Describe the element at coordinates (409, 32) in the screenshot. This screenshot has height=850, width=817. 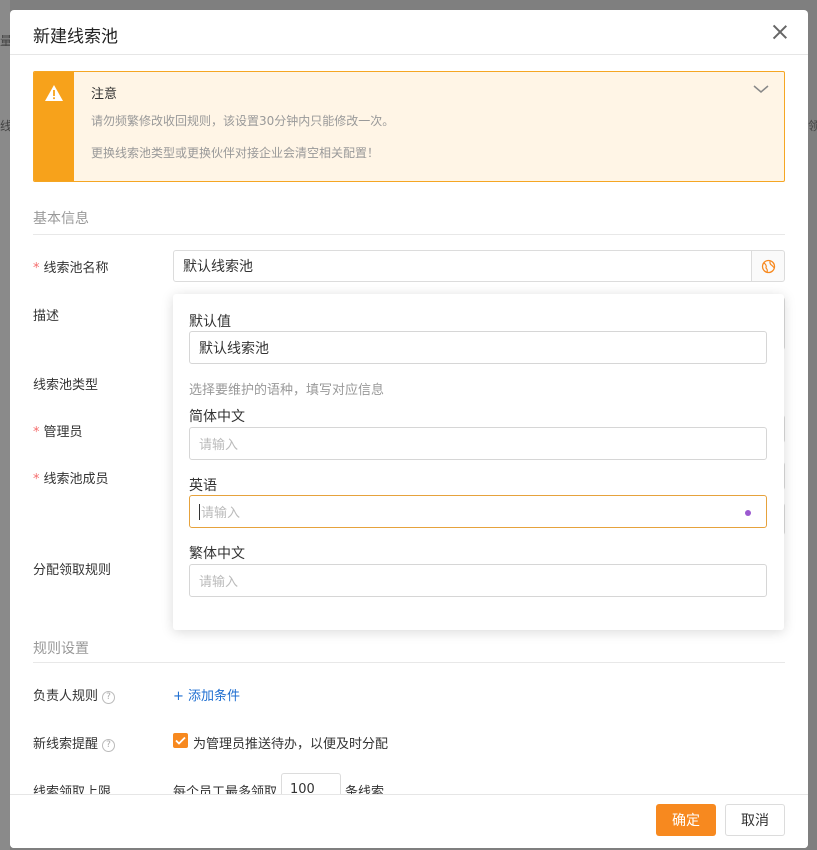
I see `dialog-header: 新建线索池` at that location.